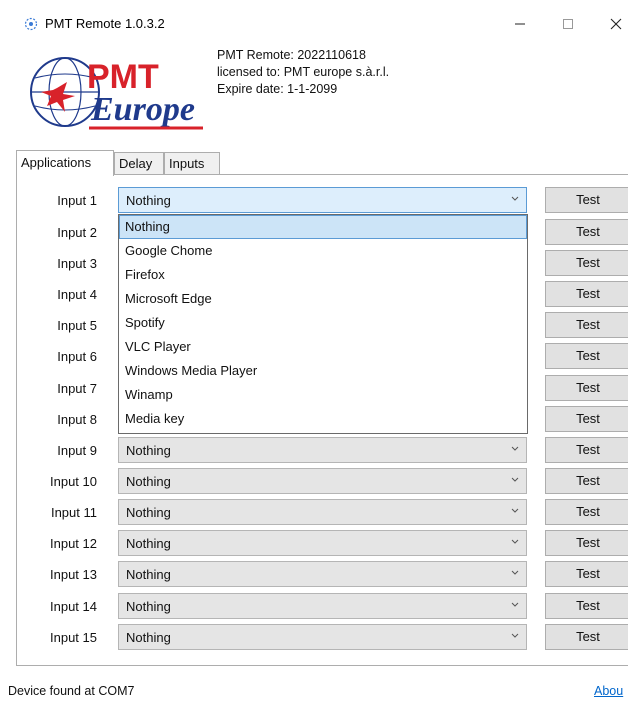 Image resolution: width=628 pixels, height=705 pixels. I want to click on dropdown-option: Nothing, so click(323, 227).